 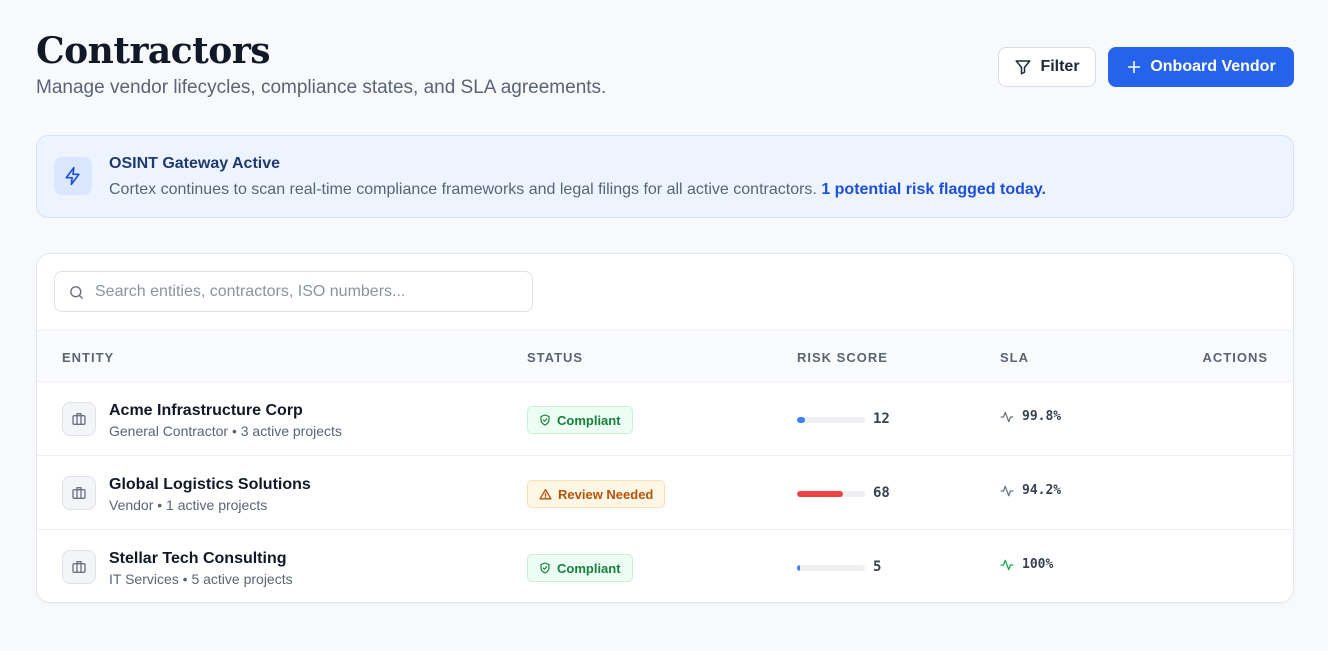 I want to click on onboard-vendor-button: Onboard Vendor, so click(x=1201, y=67).